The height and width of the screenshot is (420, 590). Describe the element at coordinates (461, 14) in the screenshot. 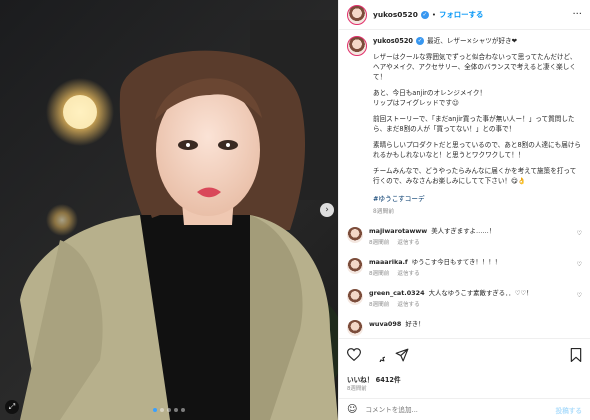

I see `follow-button: フォローする` at that location.